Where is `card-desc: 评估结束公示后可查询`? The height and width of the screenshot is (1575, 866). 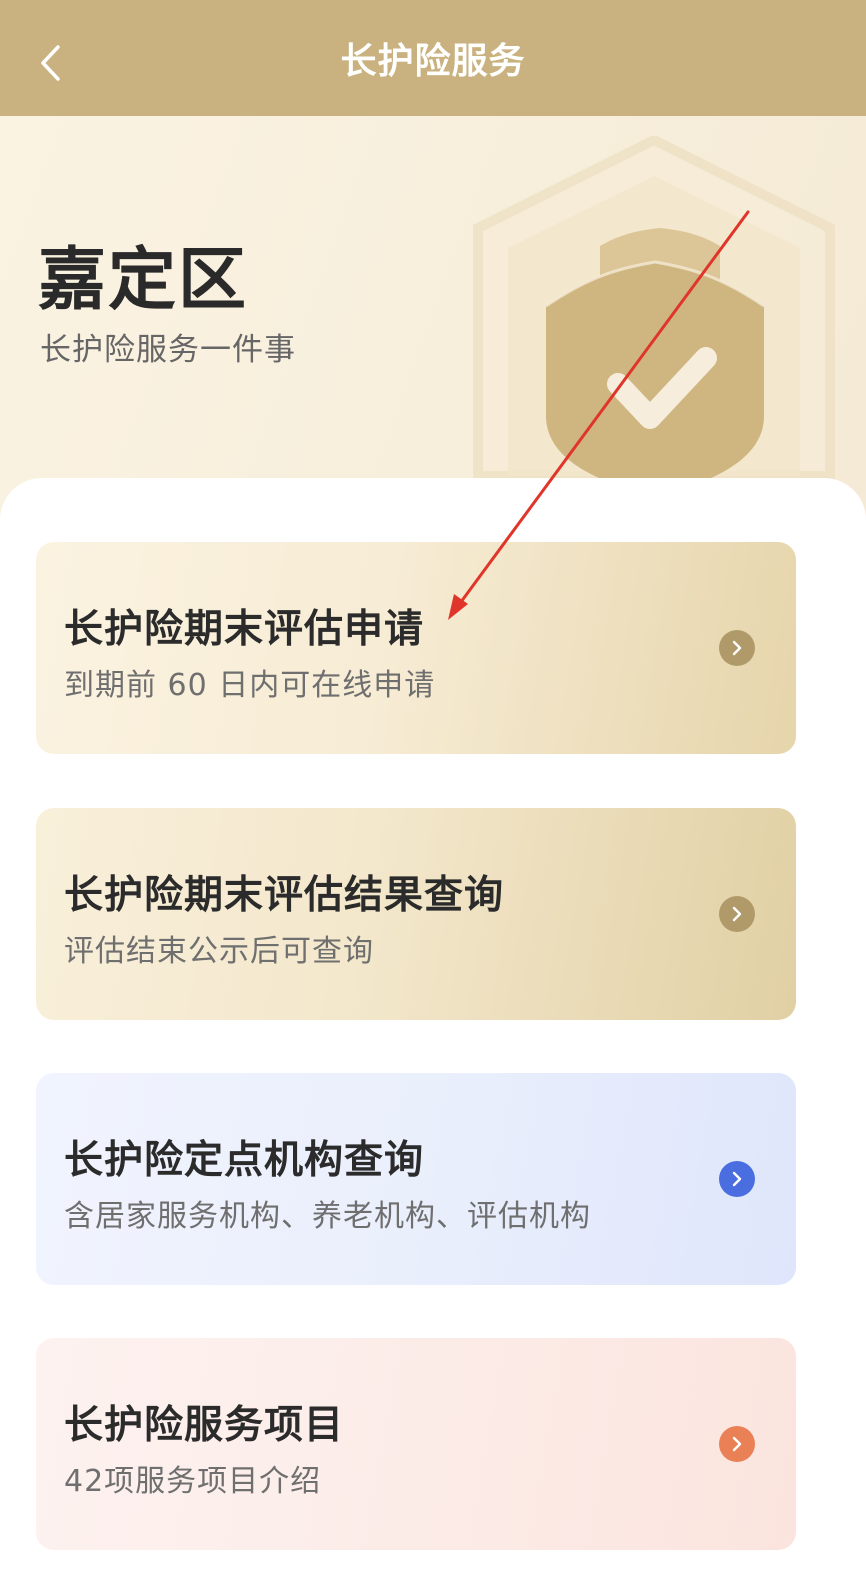
card-desc: 评估结束公示后可查询 is located at coordinates (219, 951).